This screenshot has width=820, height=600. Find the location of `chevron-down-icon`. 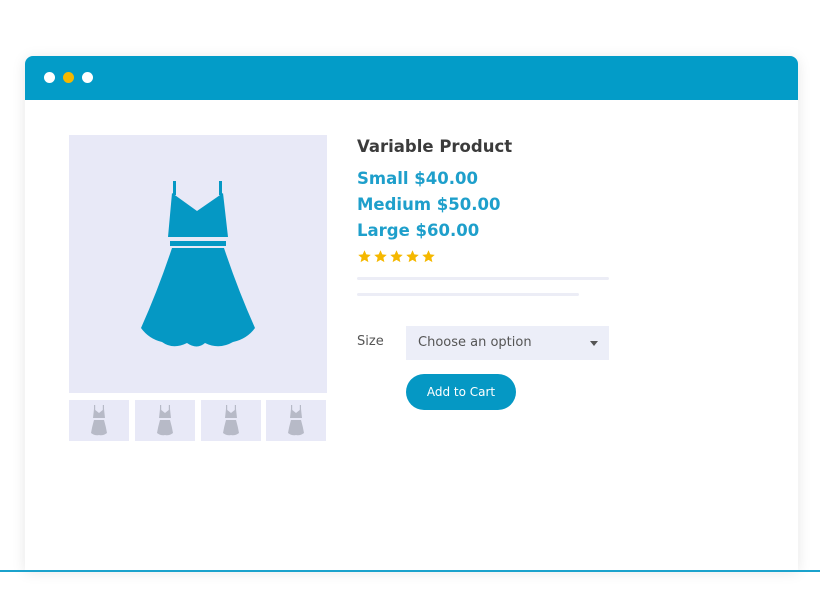

chevron-down-icon is located at coordinates (594, 343).